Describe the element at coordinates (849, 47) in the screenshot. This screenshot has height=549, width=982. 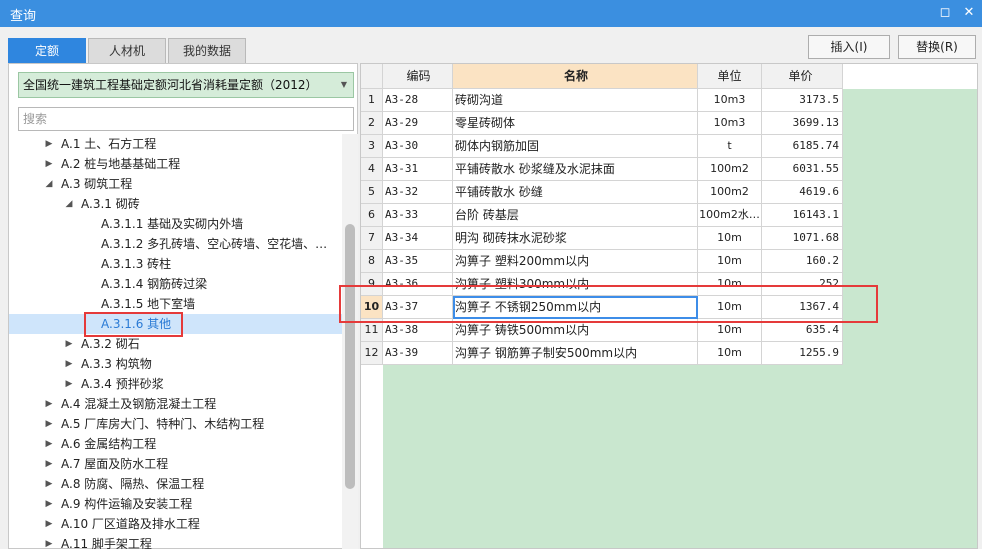
I see `insert-button: 插入(I)` at that location.